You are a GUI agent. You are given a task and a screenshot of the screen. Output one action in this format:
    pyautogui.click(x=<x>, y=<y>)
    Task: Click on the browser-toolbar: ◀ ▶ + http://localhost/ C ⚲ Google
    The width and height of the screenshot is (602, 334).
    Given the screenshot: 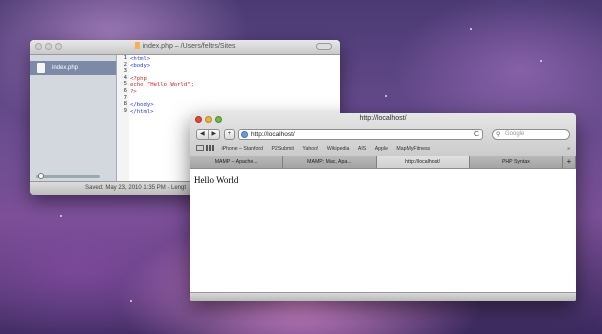 What is the action you would take?
    pyautogui.click(x=383, y=135)
    